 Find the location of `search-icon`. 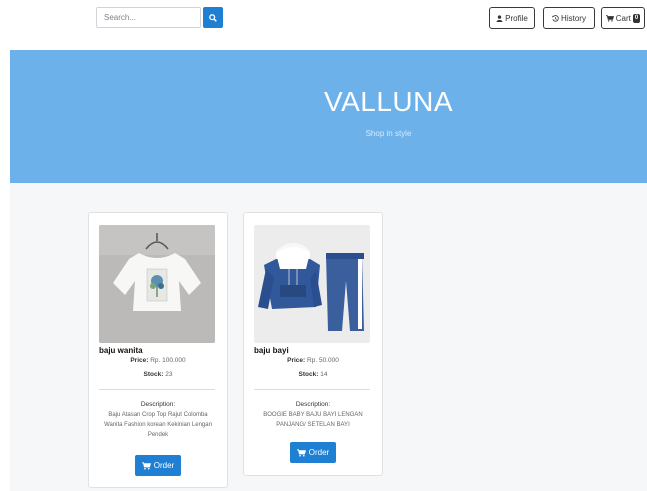

search-icon is located at coordinates (213, 17).